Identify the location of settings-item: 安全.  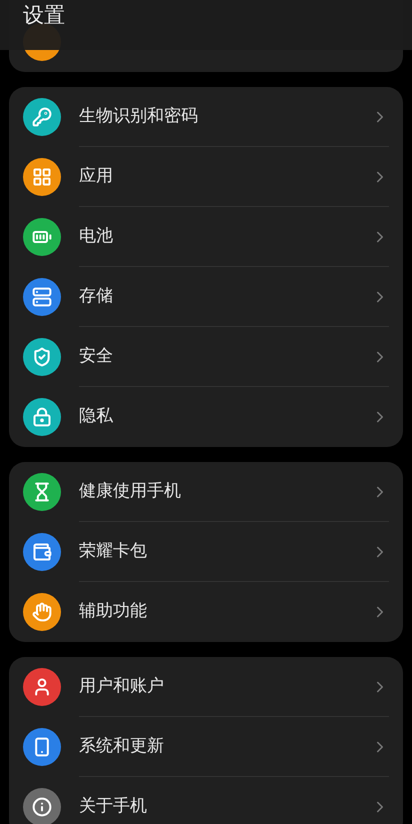
(206, 357).